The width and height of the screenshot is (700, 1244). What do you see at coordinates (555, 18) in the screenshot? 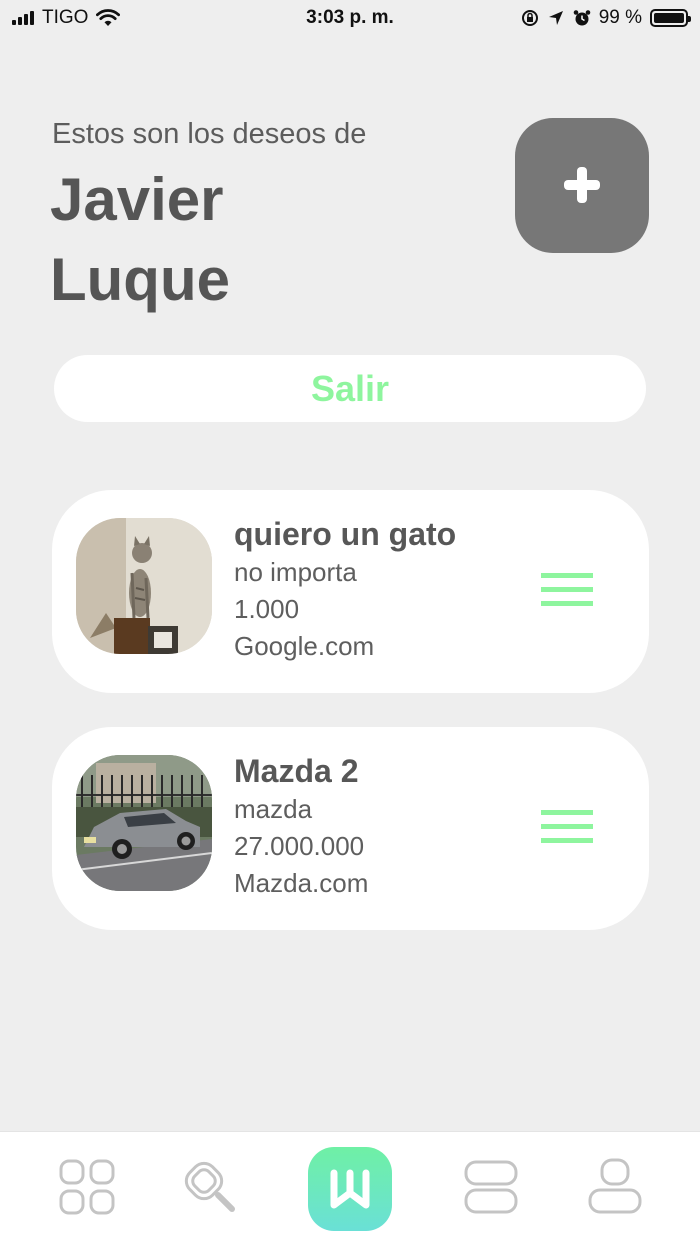
I see `location-icon` at bounding box center [555, 18].